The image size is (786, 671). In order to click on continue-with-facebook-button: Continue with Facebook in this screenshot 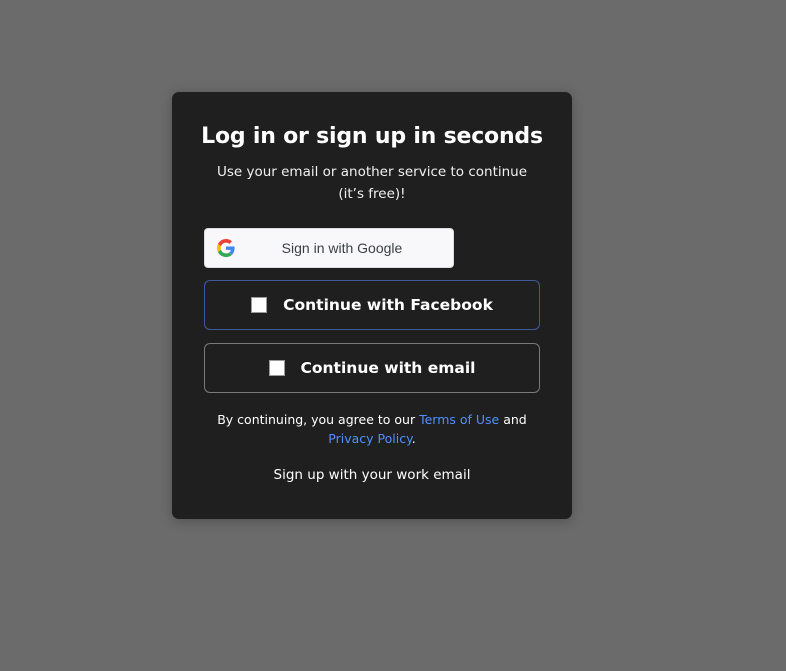, I will do `click(372, 305)`.